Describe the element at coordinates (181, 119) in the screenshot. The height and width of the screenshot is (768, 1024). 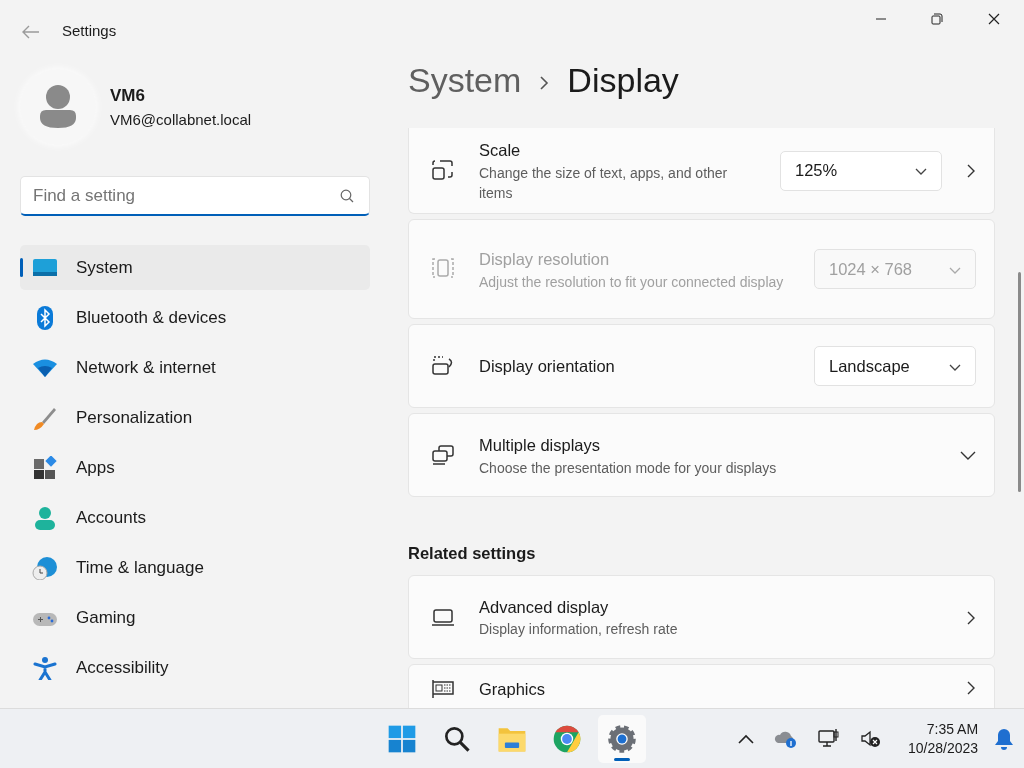
I see `user-email: VM6@collabnet.local` at that location.